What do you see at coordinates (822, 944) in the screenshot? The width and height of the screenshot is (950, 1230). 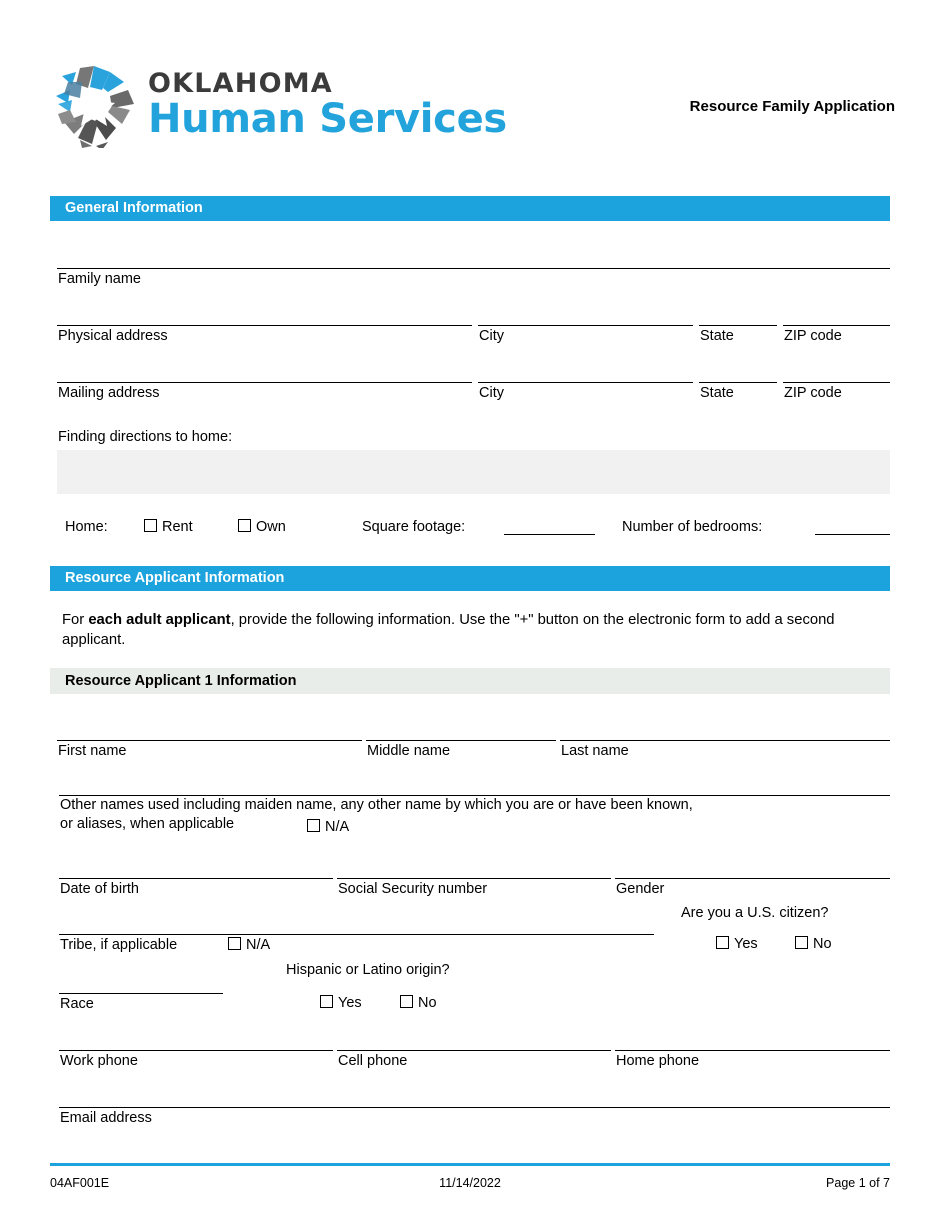 I see `checkbox-label-citizen-no: No` at bounding box center [822, 944].